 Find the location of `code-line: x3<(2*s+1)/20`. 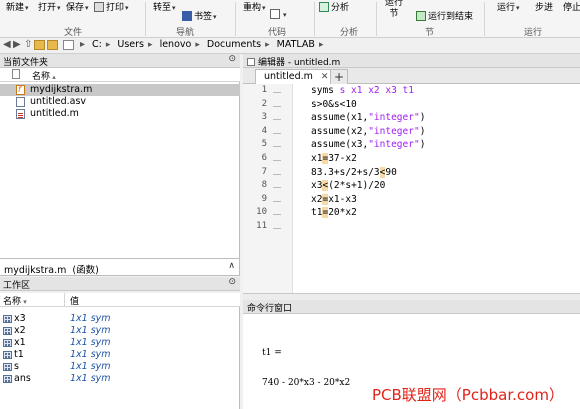

code-line: x3<(2*s+1)/20 is located at coordinates (348, 186).